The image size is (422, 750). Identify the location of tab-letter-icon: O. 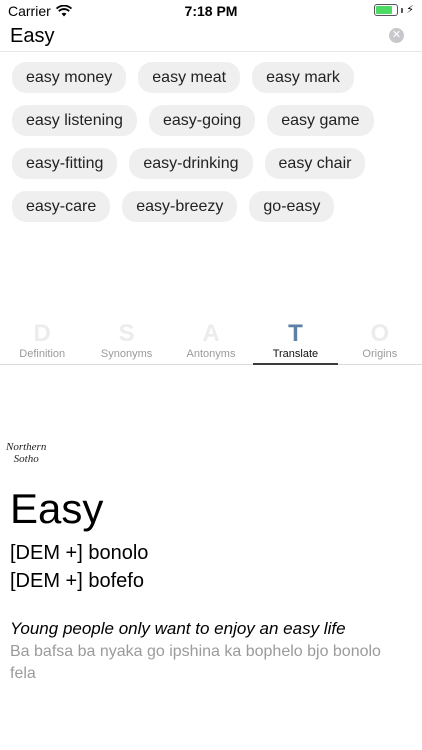
(380, 333).